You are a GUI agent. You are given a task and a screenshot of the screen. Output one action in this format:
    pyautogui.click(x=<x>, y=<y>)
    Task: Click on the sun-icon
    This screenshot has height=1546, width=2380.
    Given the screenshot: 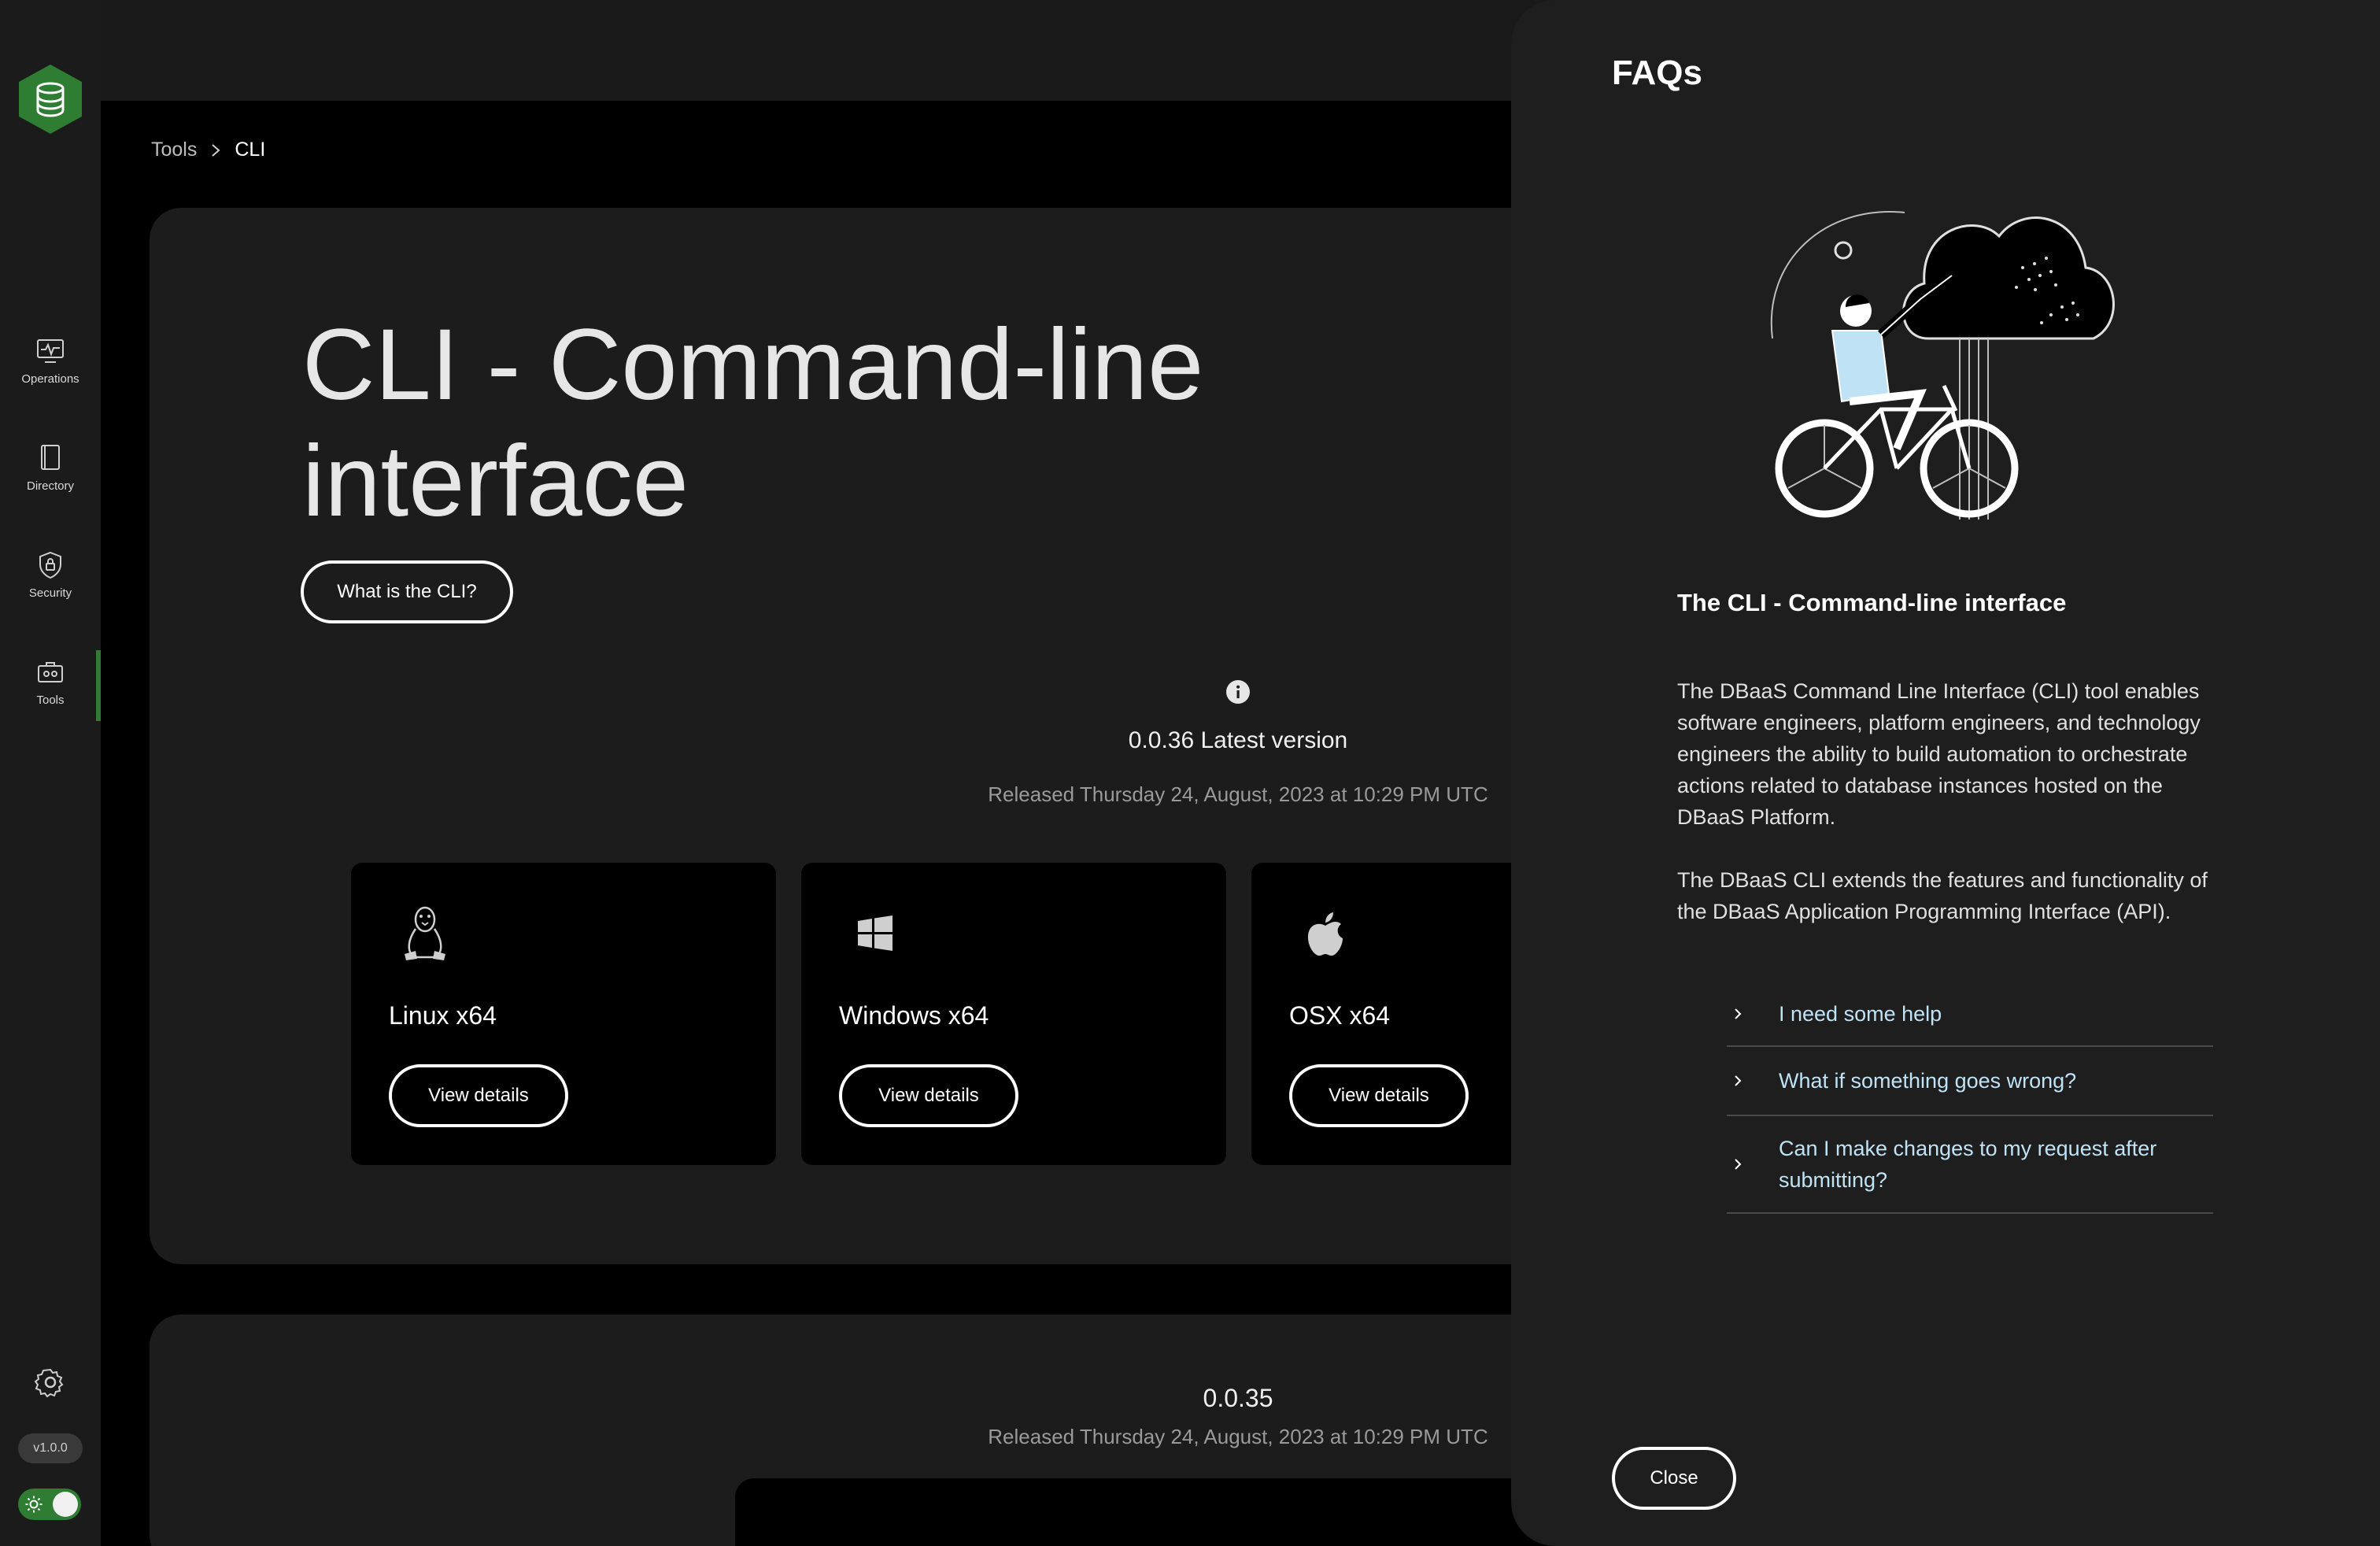 What is the action you would take?
    pyautogui.click(x=33, y=1504)
    